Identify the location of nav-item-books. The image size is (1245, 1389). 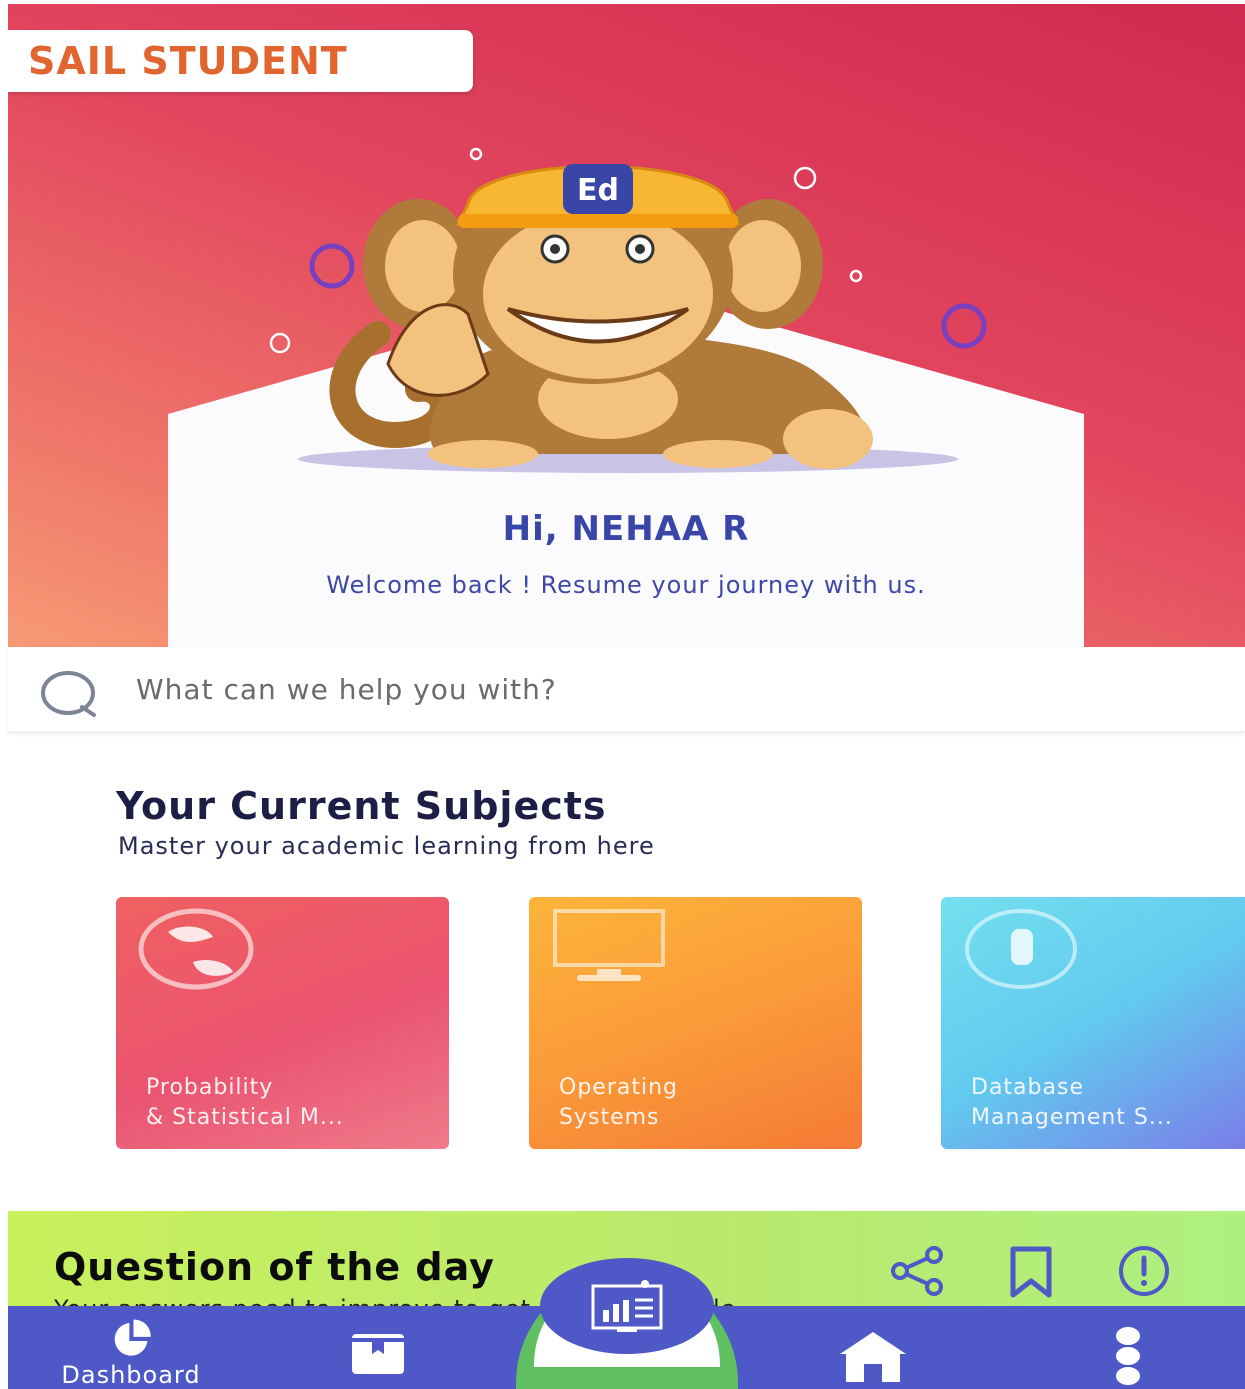
(378, 1347).